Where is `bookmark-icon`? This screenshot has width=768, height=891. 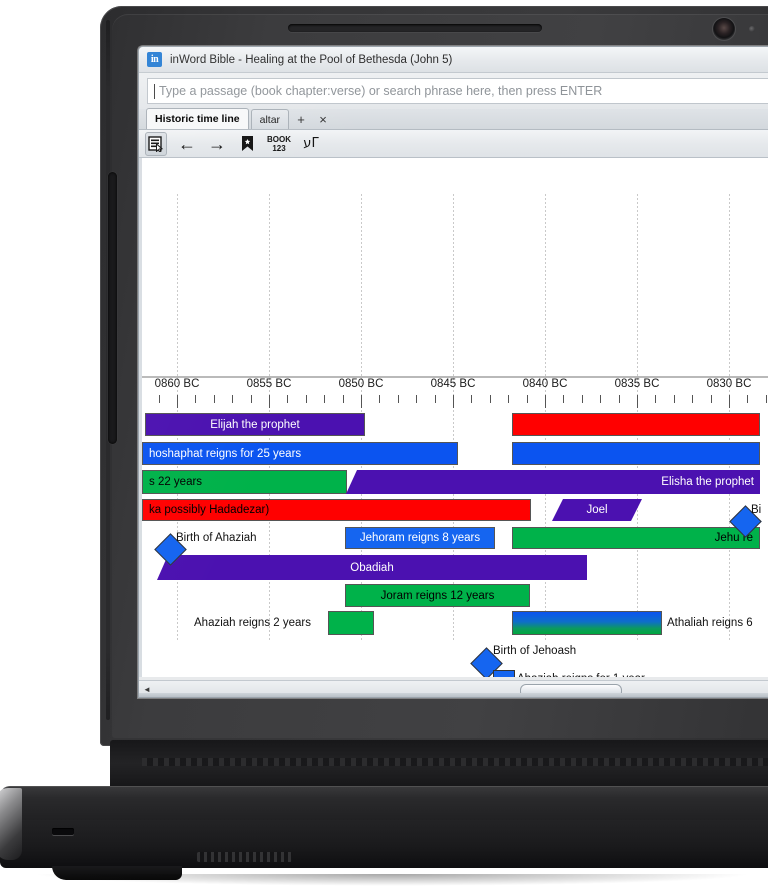 bookmark-icon is located at coordinates (247, 144).